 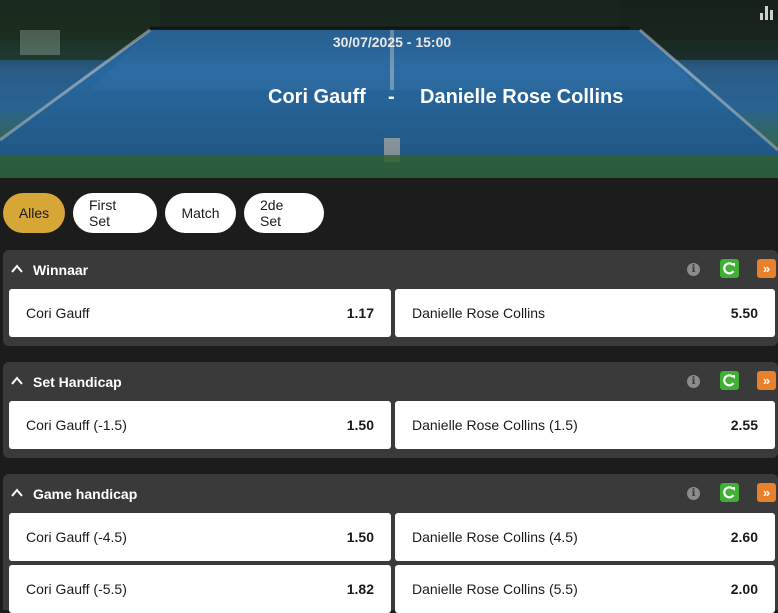 I want to click on market-header: Set Handicap i », so click(x=390, y=381).